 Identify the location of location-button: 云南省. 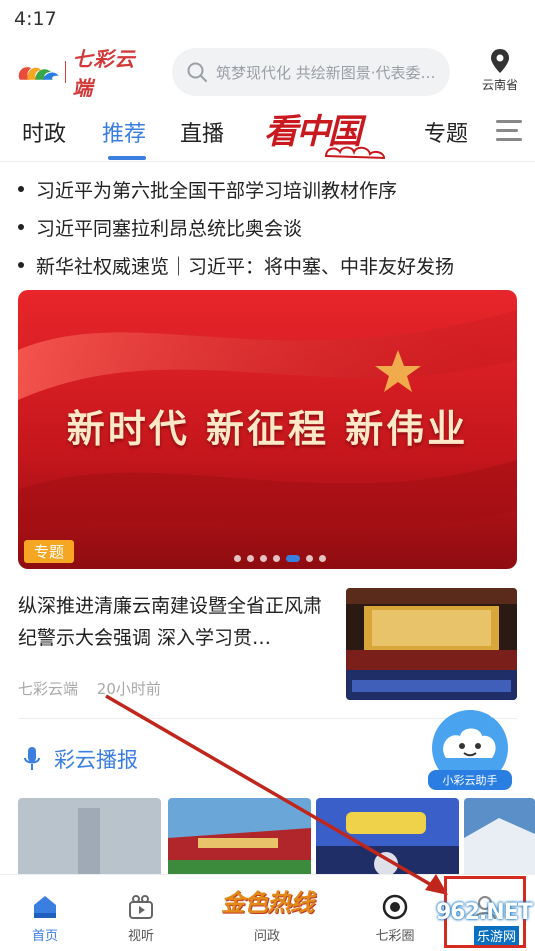
(500, 73).